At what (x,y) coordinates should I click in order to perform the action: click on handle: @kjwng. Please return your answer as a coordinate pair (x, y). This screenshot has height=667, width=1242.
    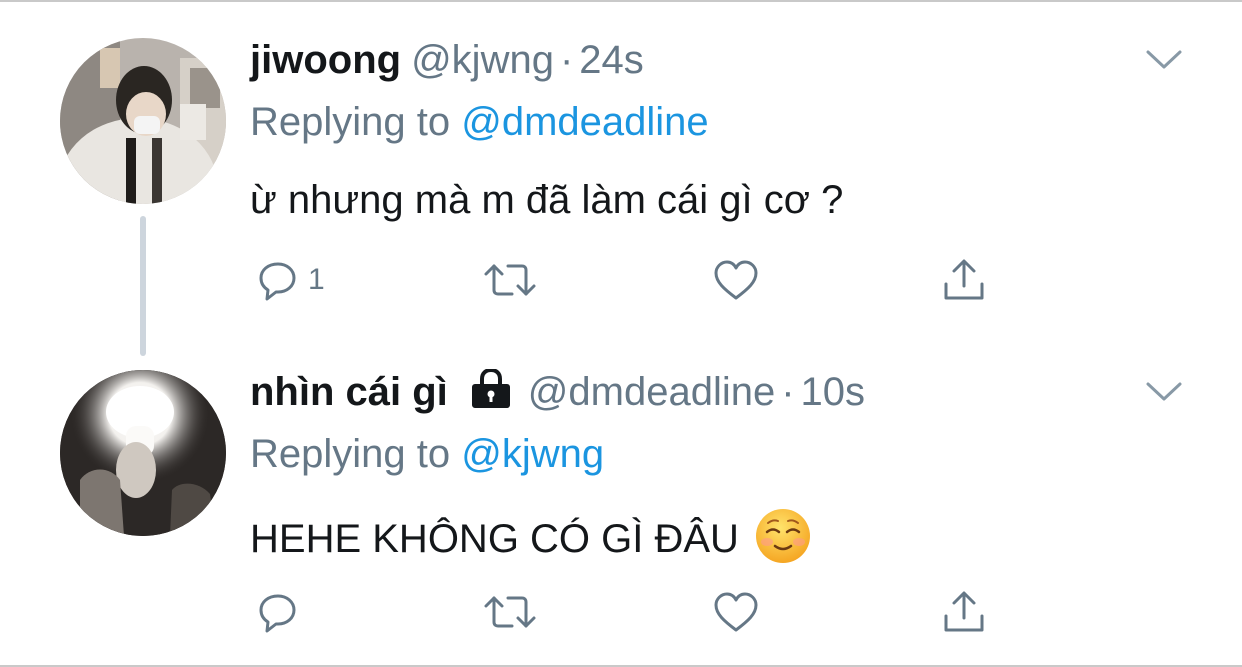
    Looking at the image, I should click on (482, 60).